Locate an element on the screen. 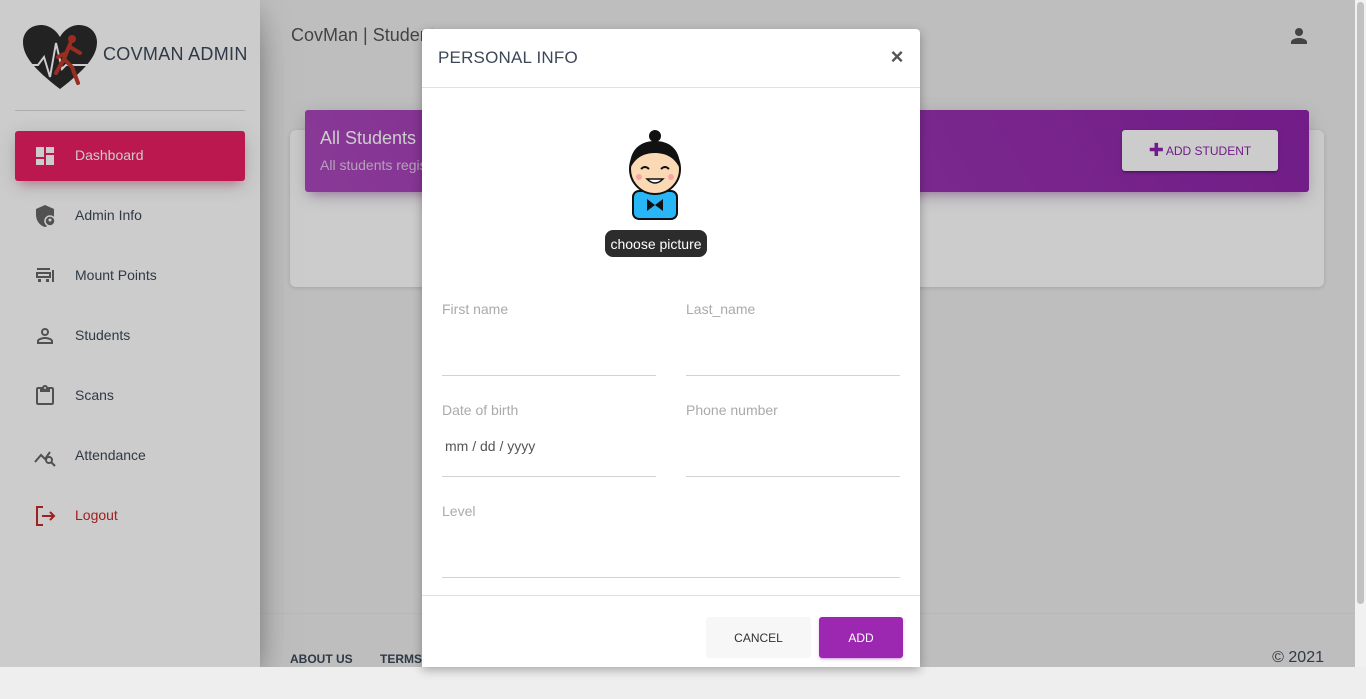 The height and width of the screenshot is (699, 1366). date-of-birth-field: Date of birth mm / dd / yyyy is located at coordinates (549, 439).